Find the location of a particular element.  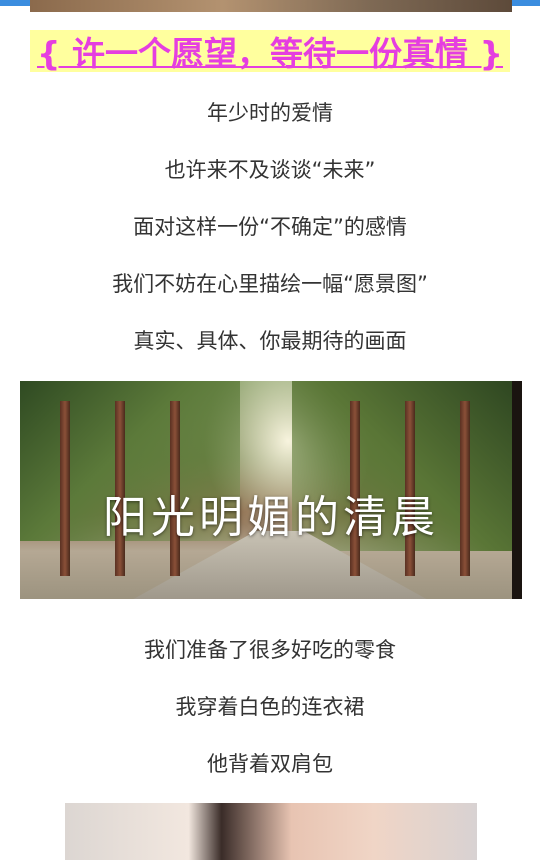

paragraph-line: 面对这样一份“不确定”的感情 is located at coordinates (270, 227).